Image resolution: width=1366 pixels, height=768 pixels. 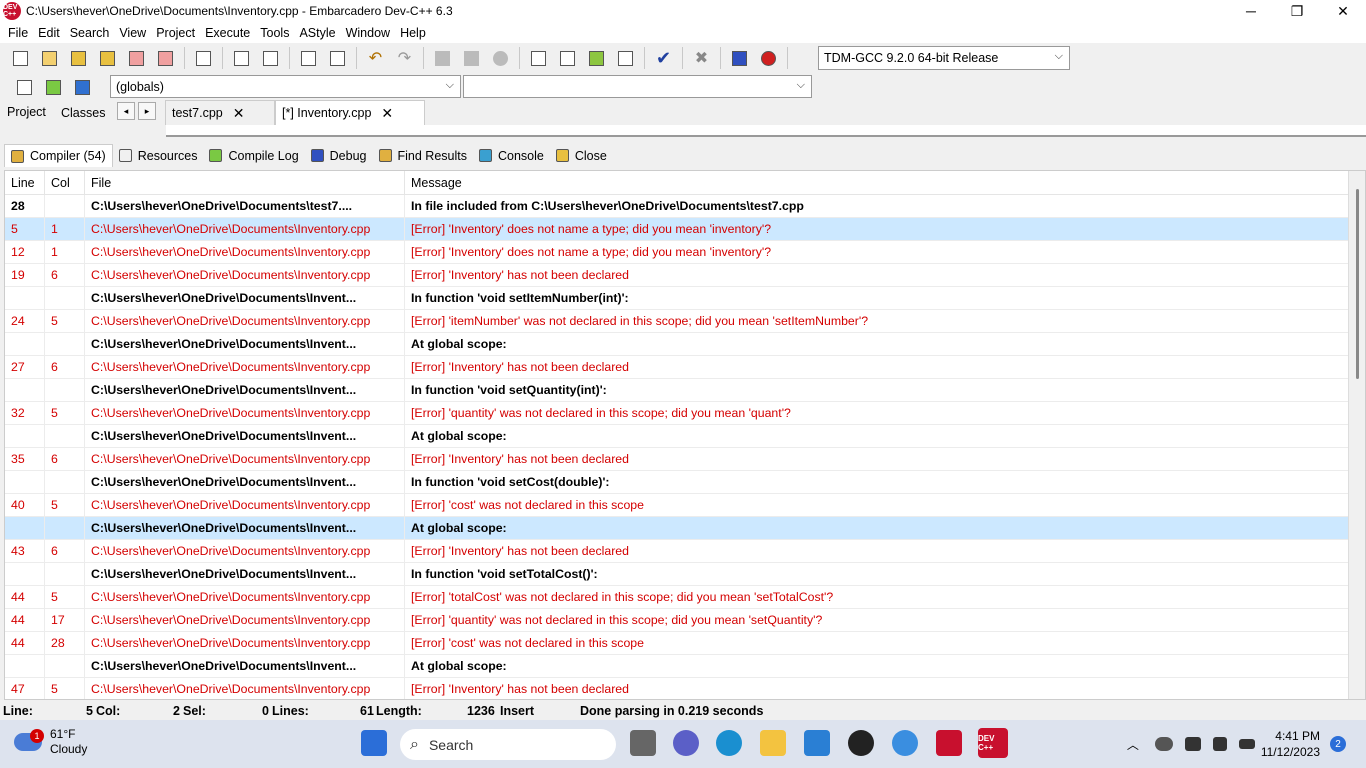 I want to click on menu-window: Window, so click(x=368, y=33).